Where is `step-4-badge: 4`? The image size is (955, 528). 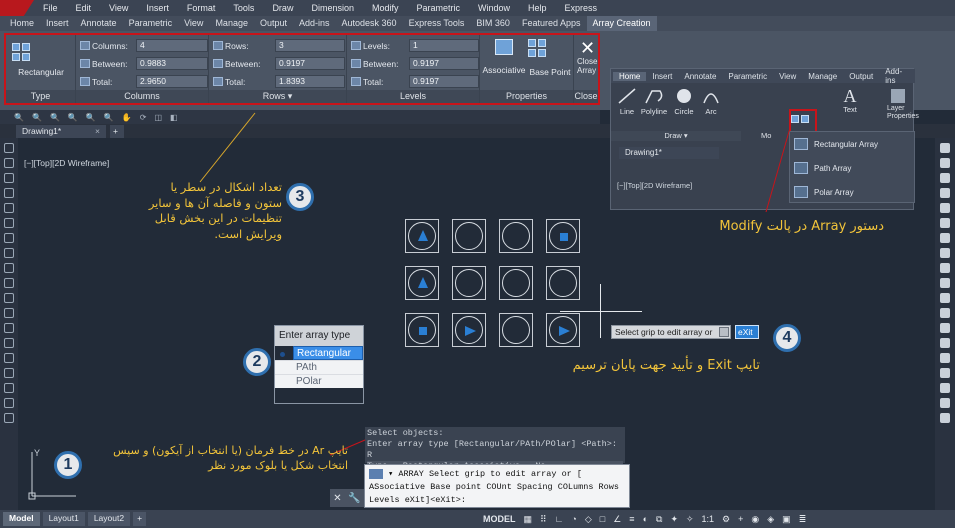 step-4-badge: 4 is located at coordinates (787, 338).